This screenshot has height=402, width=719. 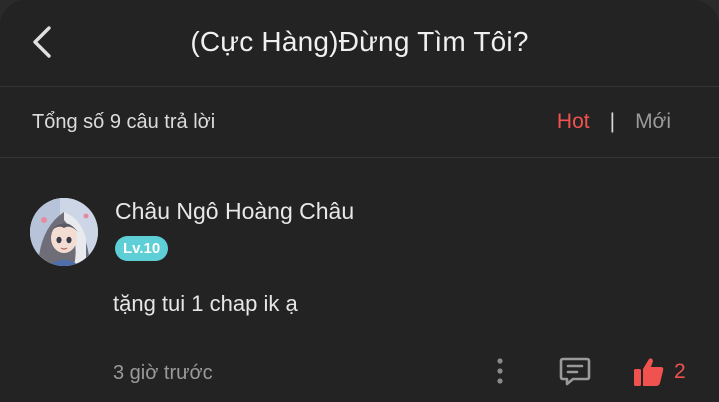 I want to click on page-title: (Cực Hàng)Đừng Tìm Tôi?, so click(x=359, y=41).